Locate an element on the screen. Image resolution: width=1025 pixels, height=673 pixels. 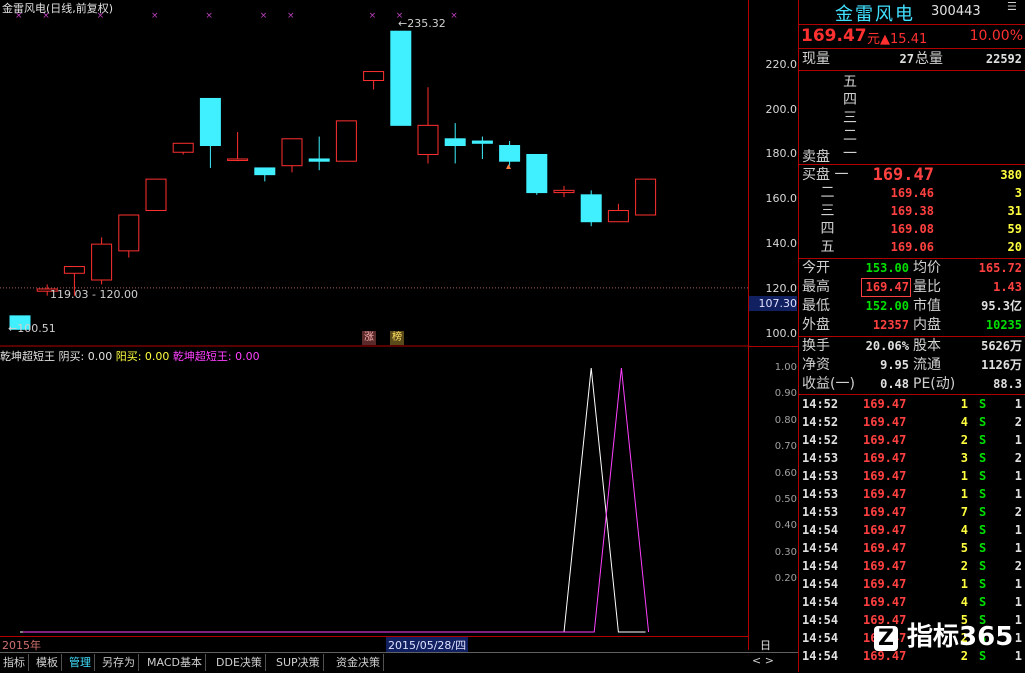
buy-level-label: 二 is located at coordinates (818, 193).